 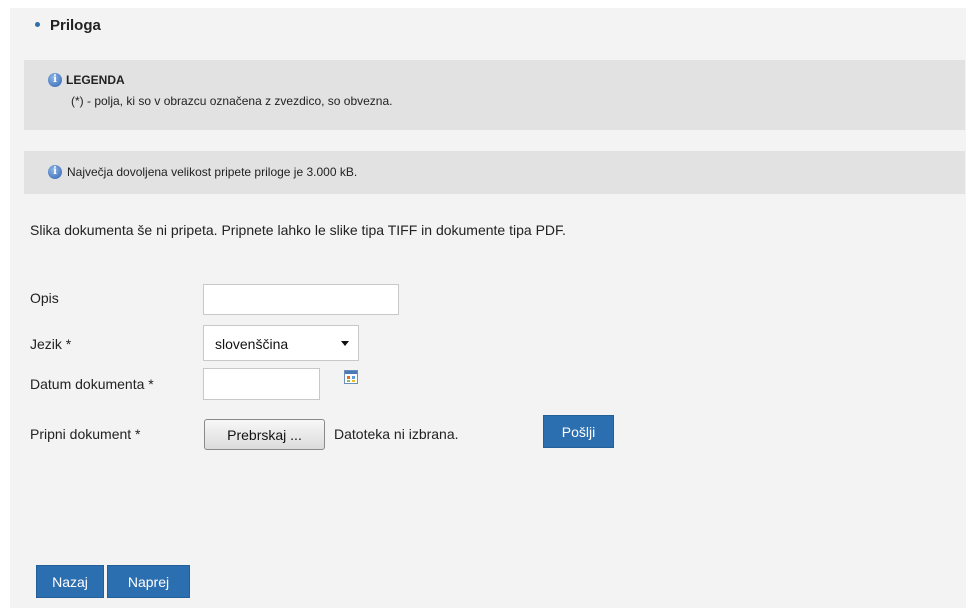 I want to click on datum-label: Datum dokumenta *, so click(x=92, y=384).